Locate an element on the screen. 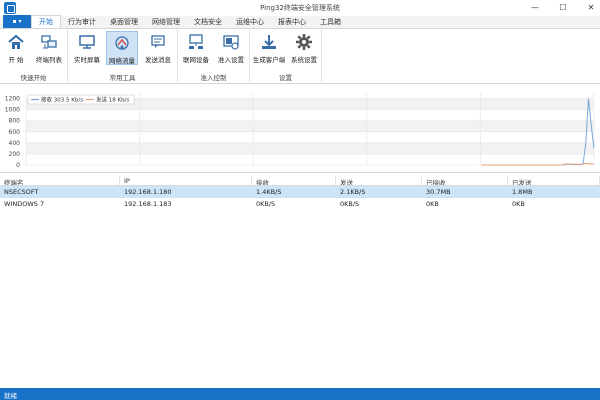  tab-desktop-management: 桌面管理 is located at coordinates (124, 21).